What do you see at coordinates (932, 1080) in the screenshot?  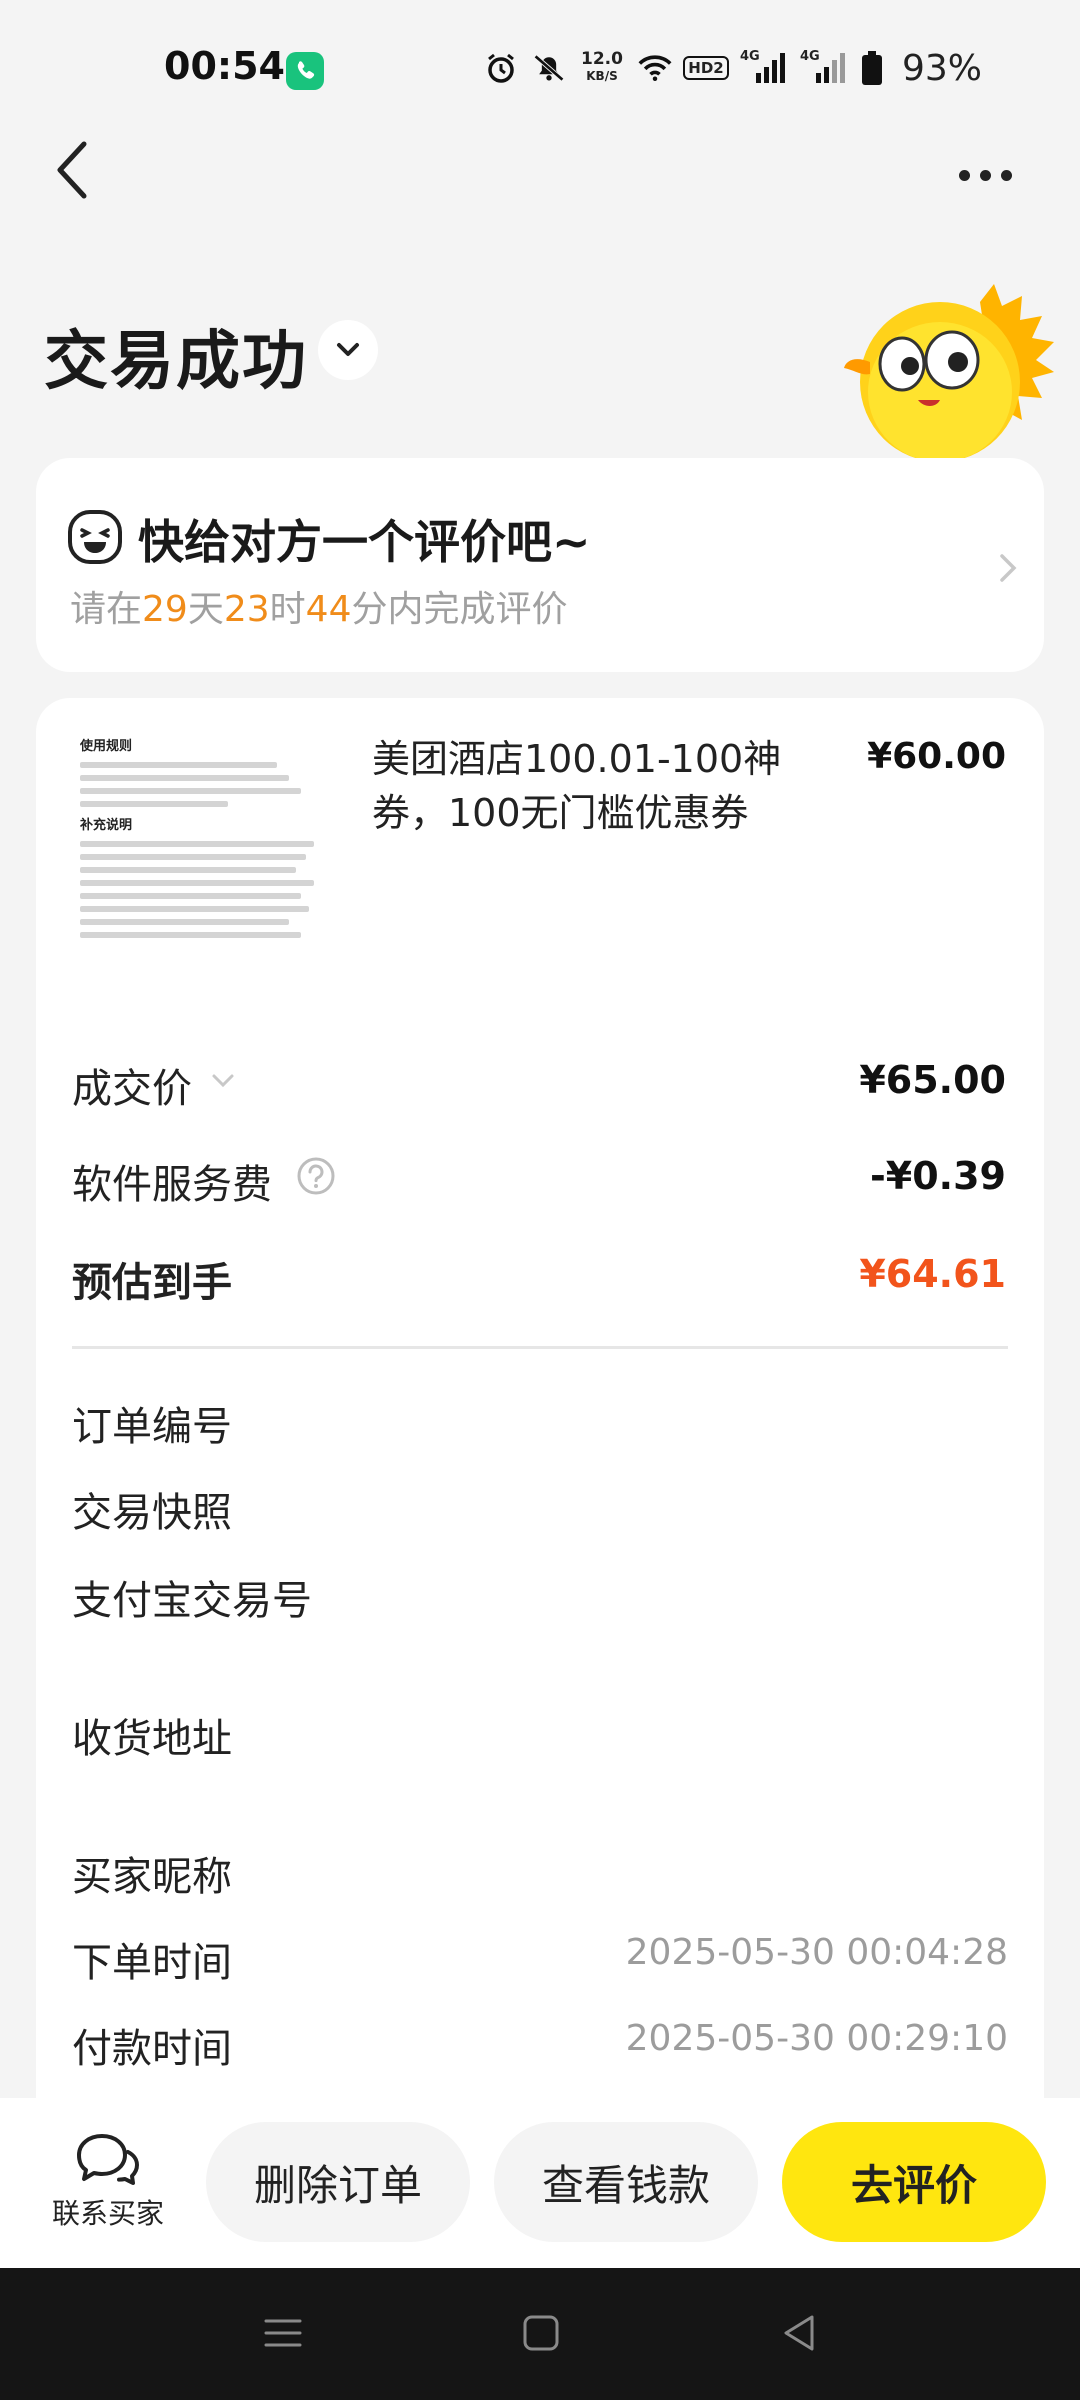 I see `deal-price-value: ¥65.00` at bounding box center [932, 1080].